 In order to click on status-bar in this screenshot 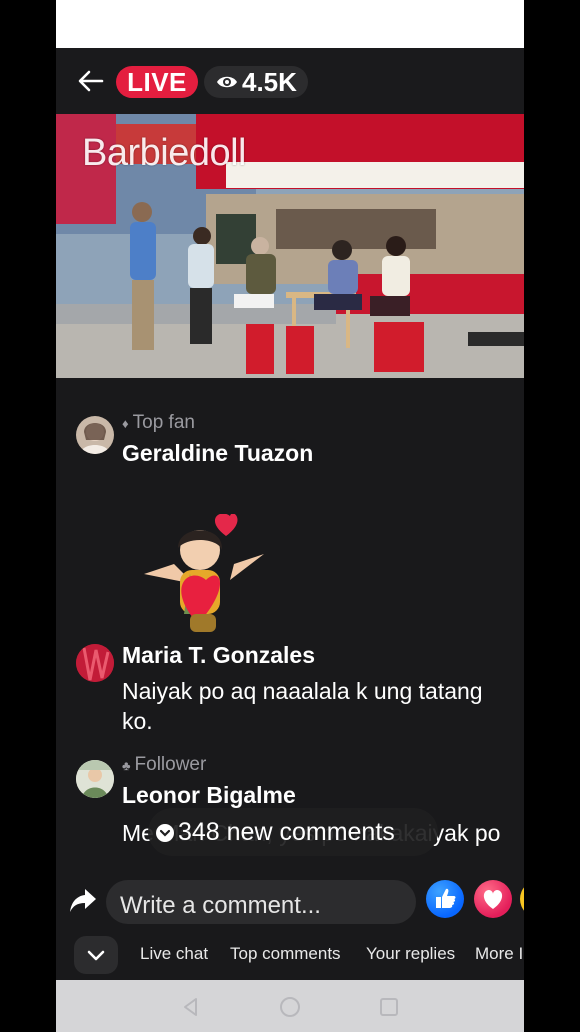, I will do `click(290, 24)`.